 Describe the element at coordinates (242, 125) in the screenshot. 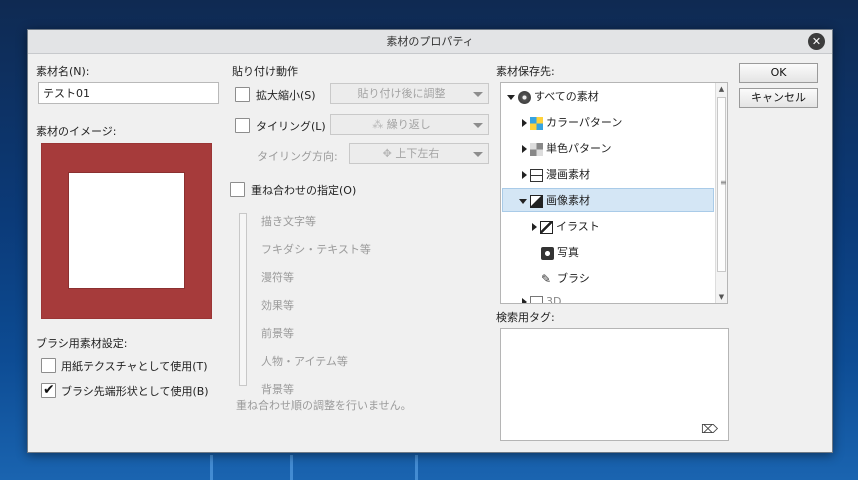

I see `tiling-checkbox` at that location.